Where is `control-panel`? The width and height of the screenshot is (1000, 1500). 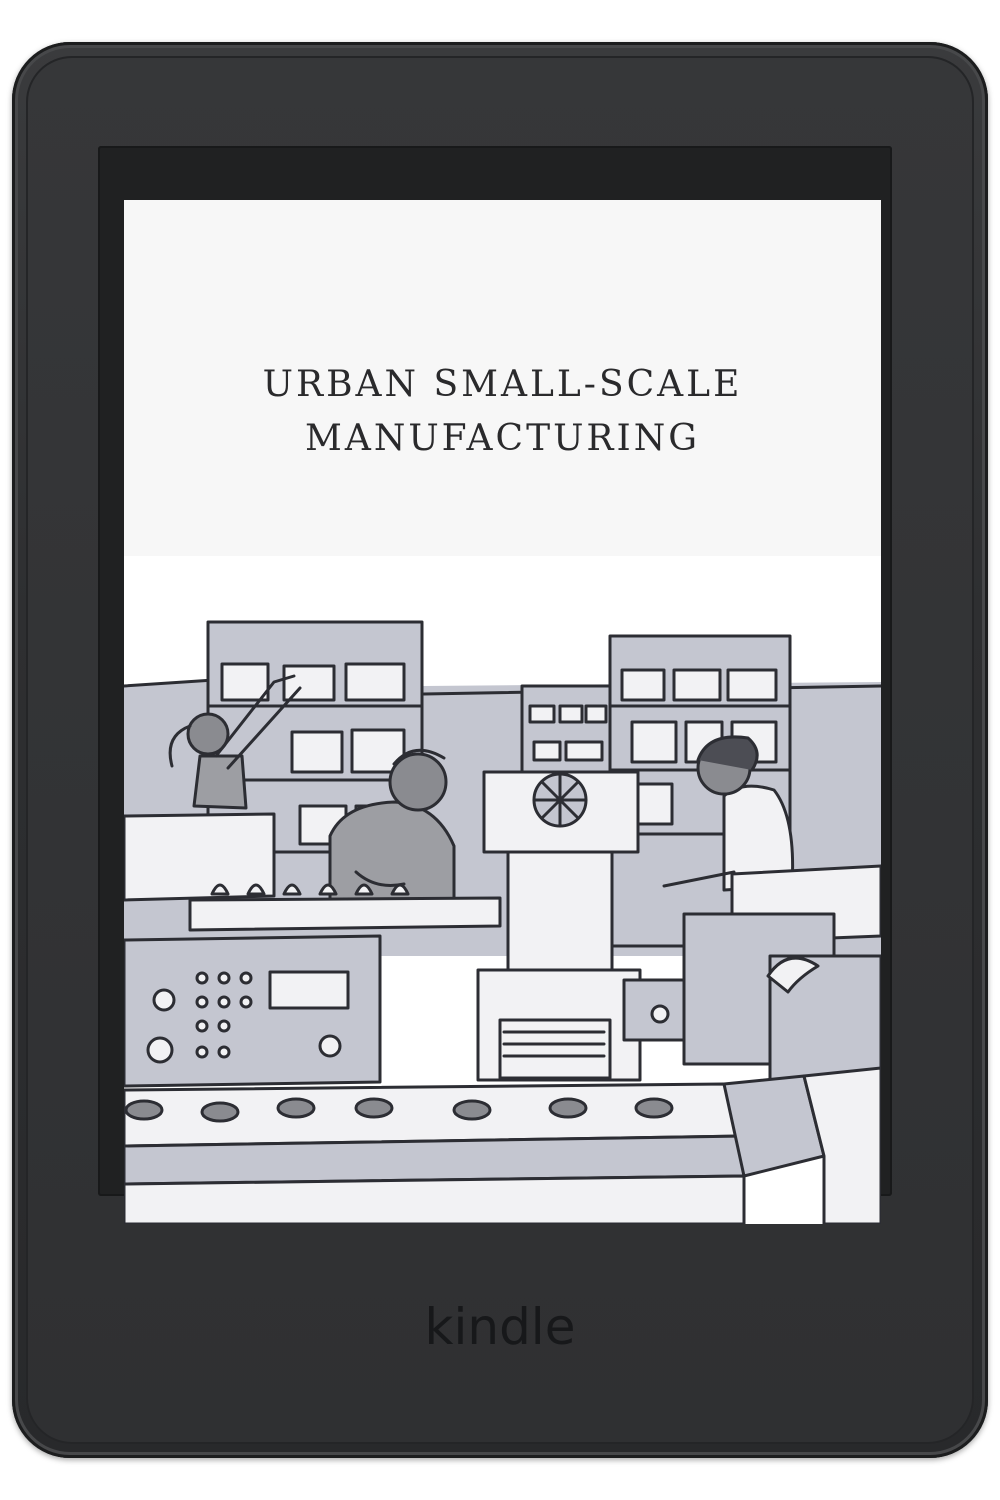
control-panel is located at coordinates (253, 1011).